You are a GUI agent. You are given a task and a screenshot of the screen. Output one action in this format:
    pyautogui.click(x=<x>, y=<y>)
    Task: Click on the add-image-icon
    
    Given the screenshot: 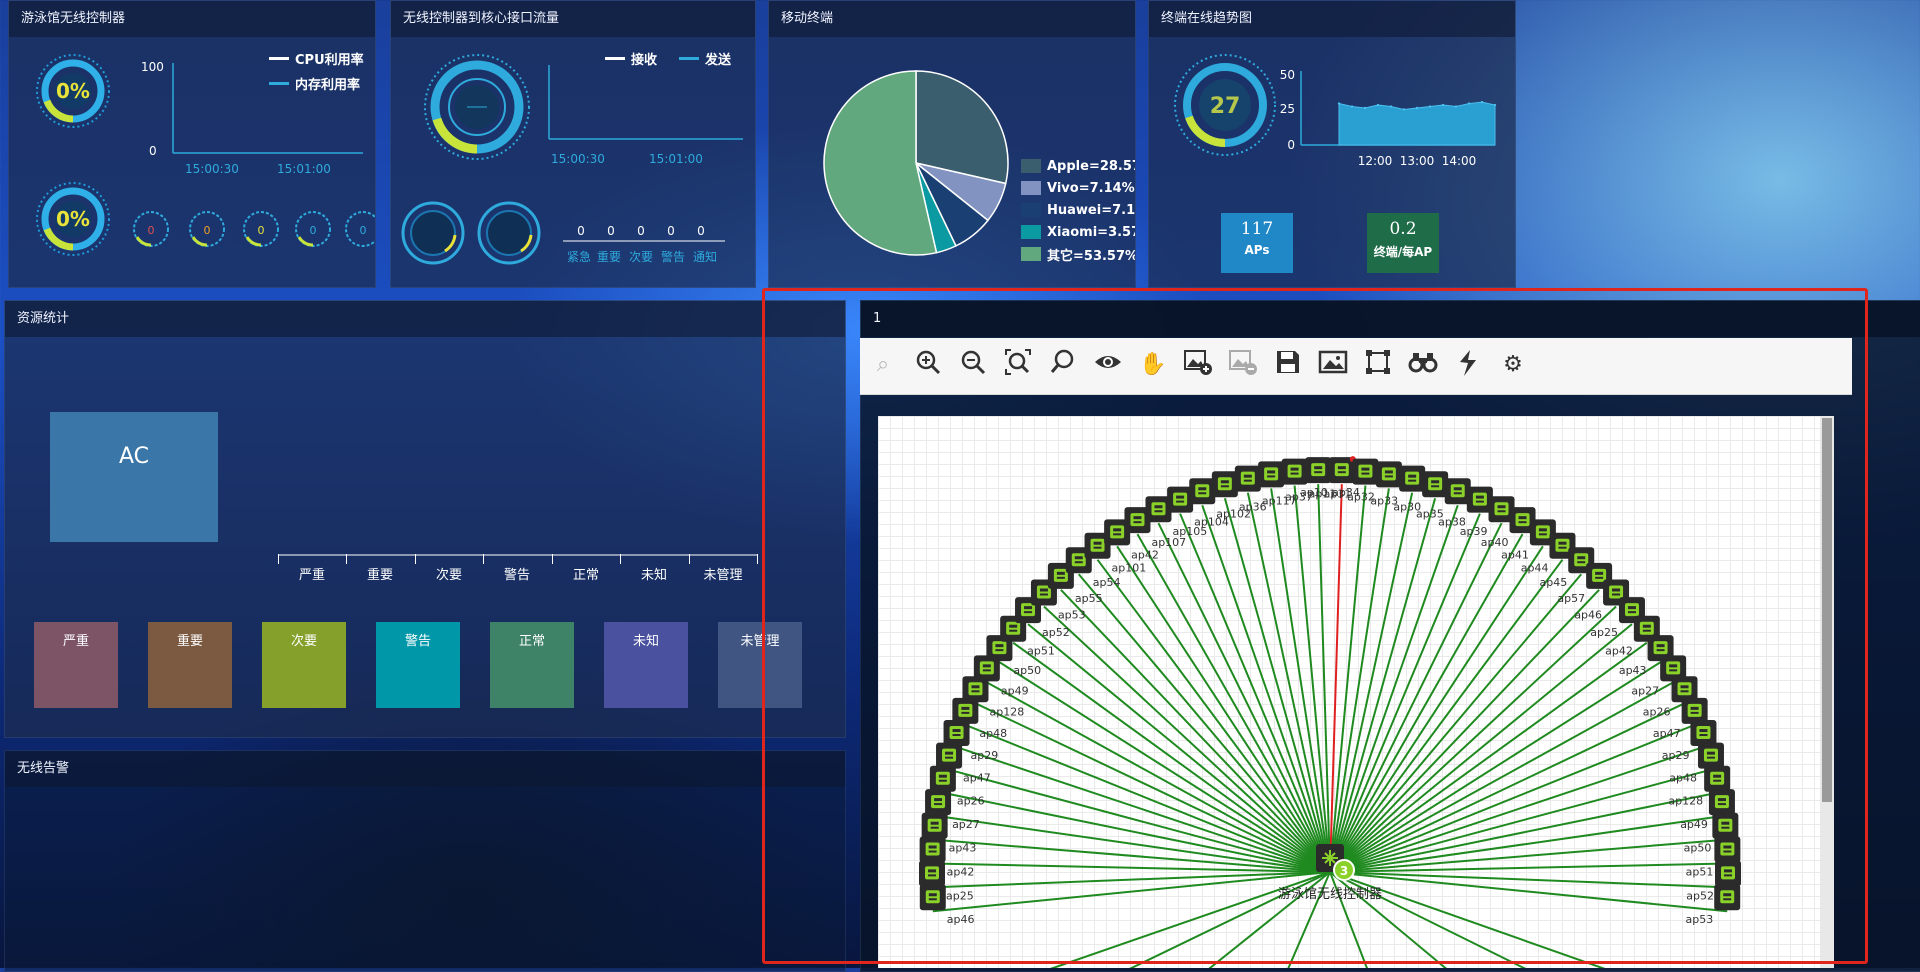 What is the action you would take?
    pyautogui.click(x=1198, y=365)
    